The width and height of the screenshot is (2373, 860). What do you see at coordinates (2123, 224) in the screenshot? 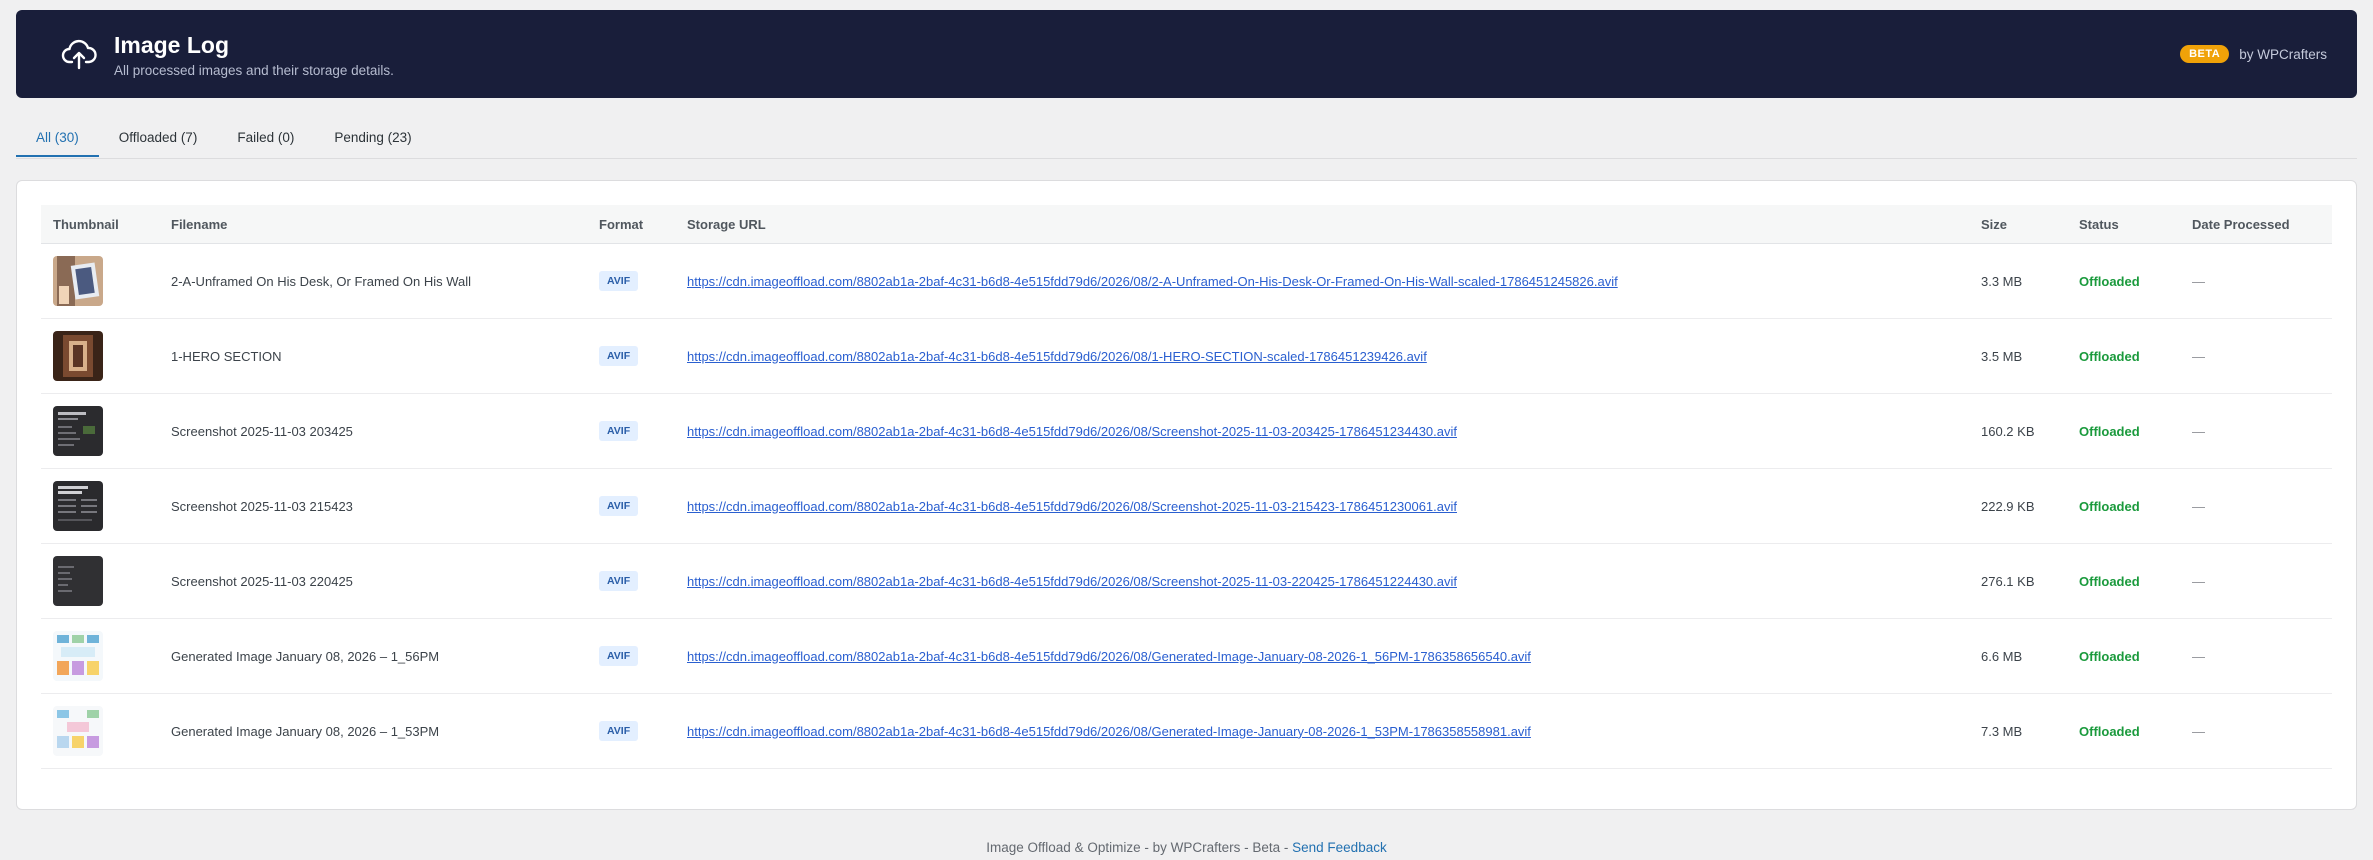
I see `column-header-status: Status` at bounding box center [2123, 224].